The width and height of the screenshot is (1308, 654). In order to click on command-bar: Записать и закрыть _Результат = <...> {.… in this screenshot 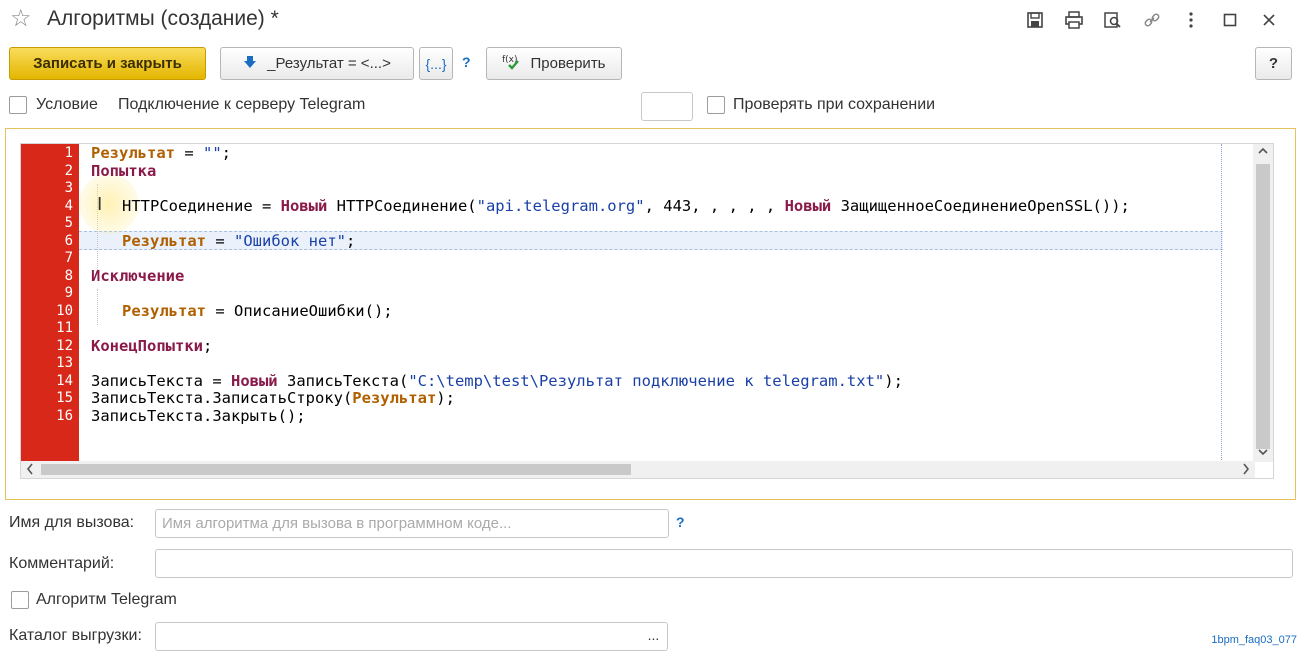, I will do `click(654, 64)`.